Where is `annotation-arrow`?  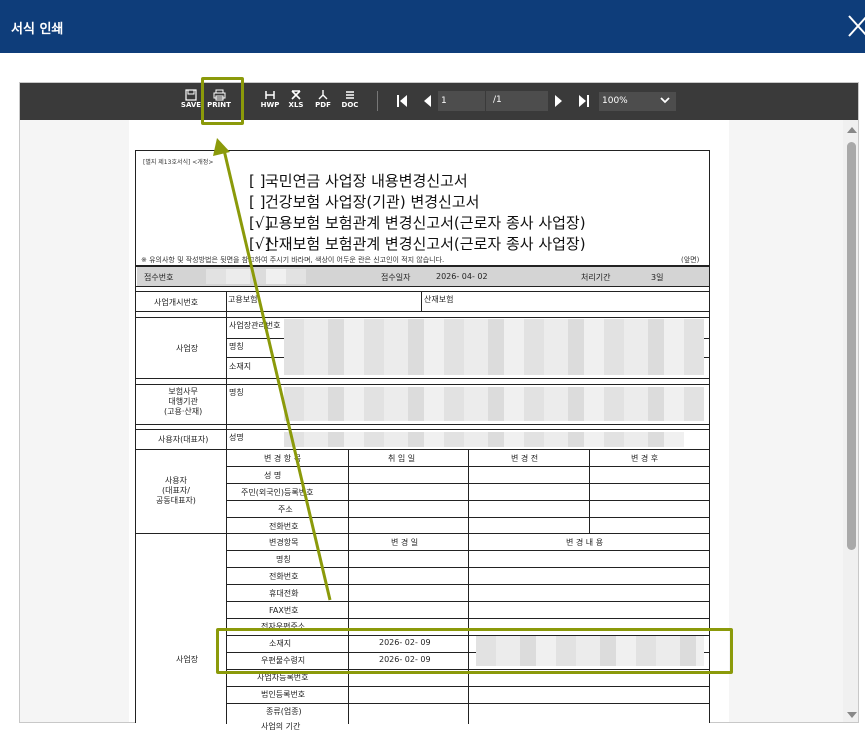 annotation-arrow is located at coordinates (272, 369).